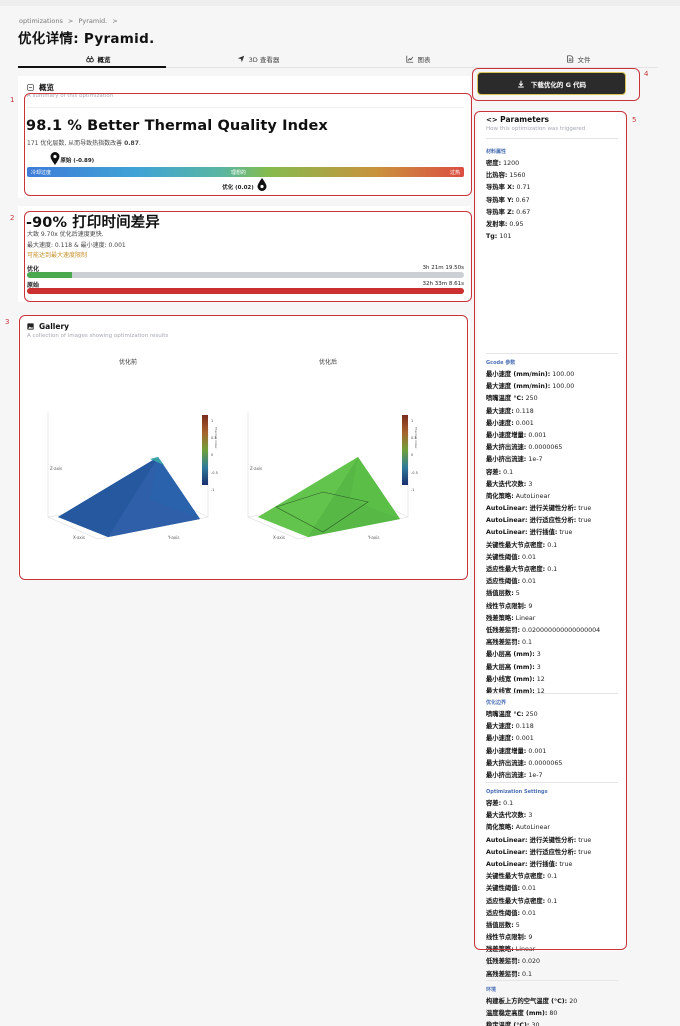 The width and height of the screenshot is (680, 1026). What do you see at coordinates (424, 60) in the screenshot?
I see `tab-charts-label: 图表` at bounding box center [424, 60].